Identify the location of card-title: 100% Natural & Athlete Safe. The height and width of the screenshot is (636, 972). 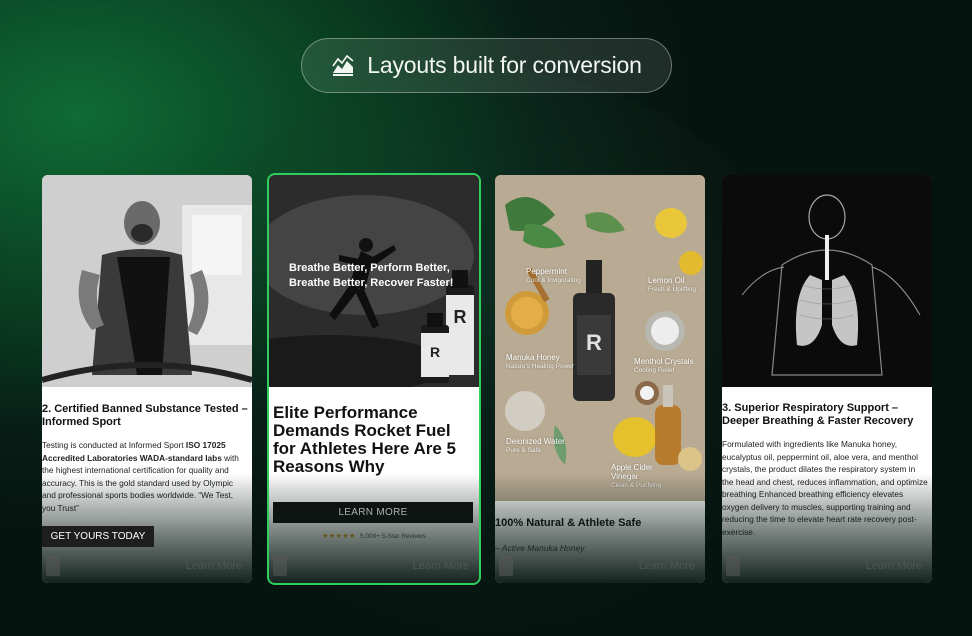
(568, 523).